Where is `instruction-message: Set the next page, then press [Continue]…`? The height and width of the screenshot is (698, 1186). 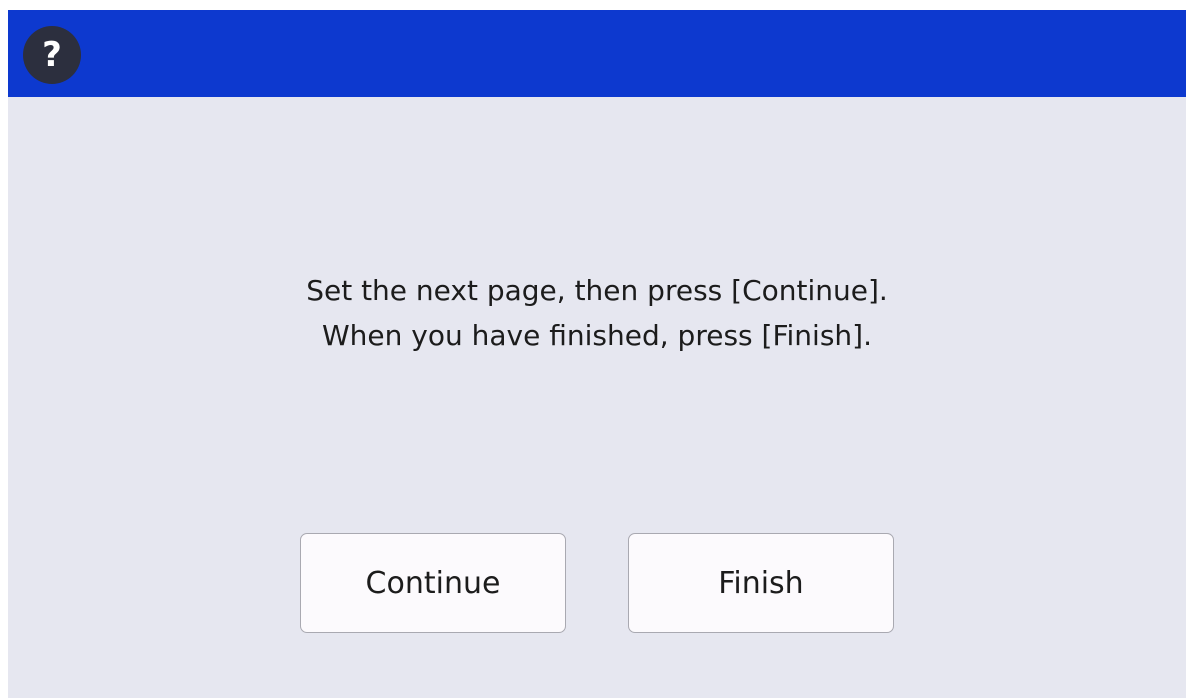
instruction-message: Set the next page, then press [Continue]… is located at coordinates (597, 313).